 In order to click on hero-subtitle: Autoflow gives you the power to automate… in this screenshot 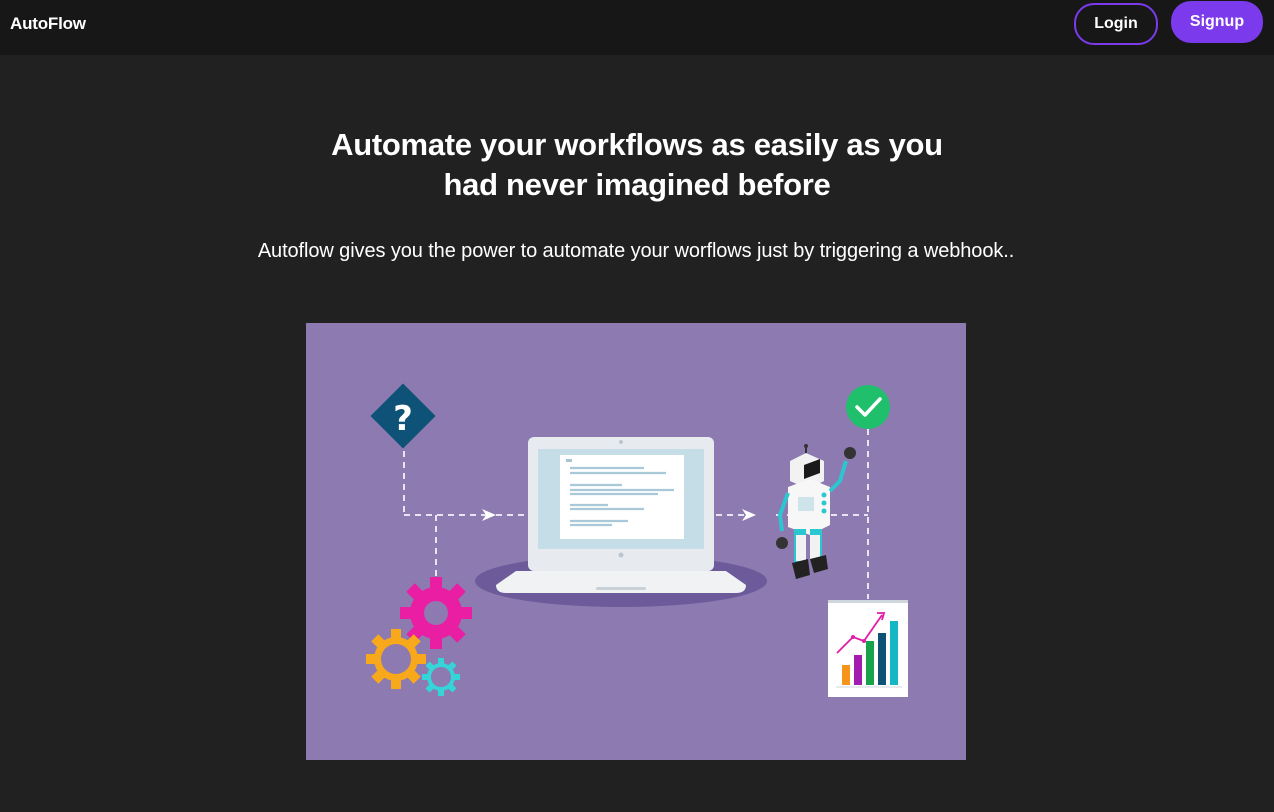, I will do `click(636, 251)`.